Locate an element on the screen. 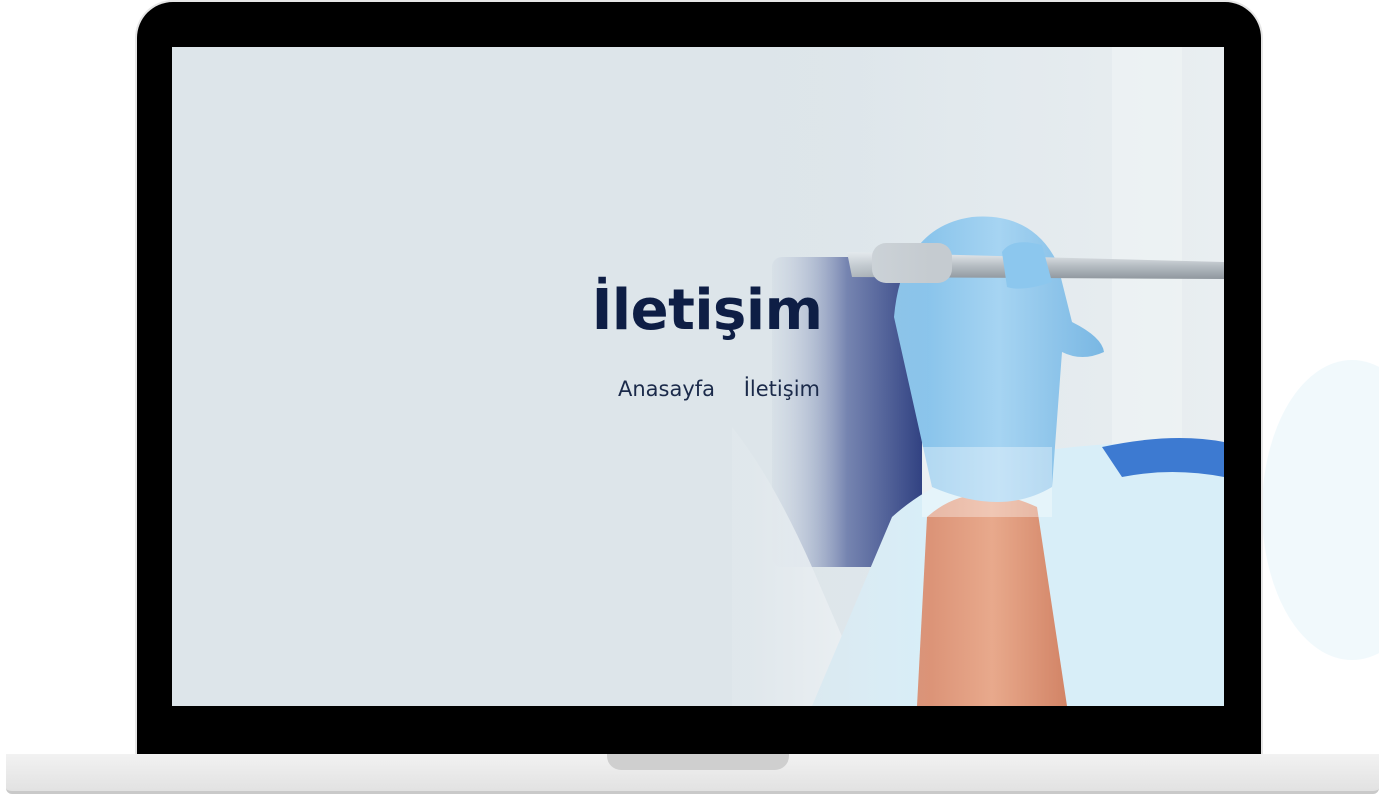 Image resolution: width=1379 pixels, height=798 pixels. breadcrumb-home-link: Anasayfa is located at coordinates (666, 389).